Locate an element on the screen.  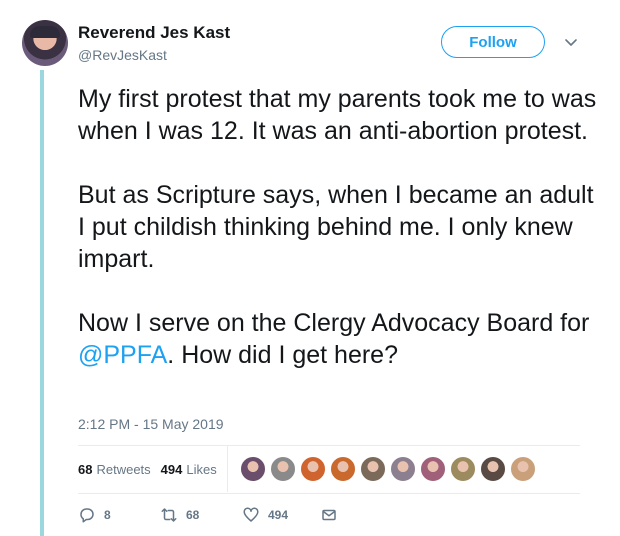
retweets-stat: 68 Retweets is located at coordinates (114, 469).